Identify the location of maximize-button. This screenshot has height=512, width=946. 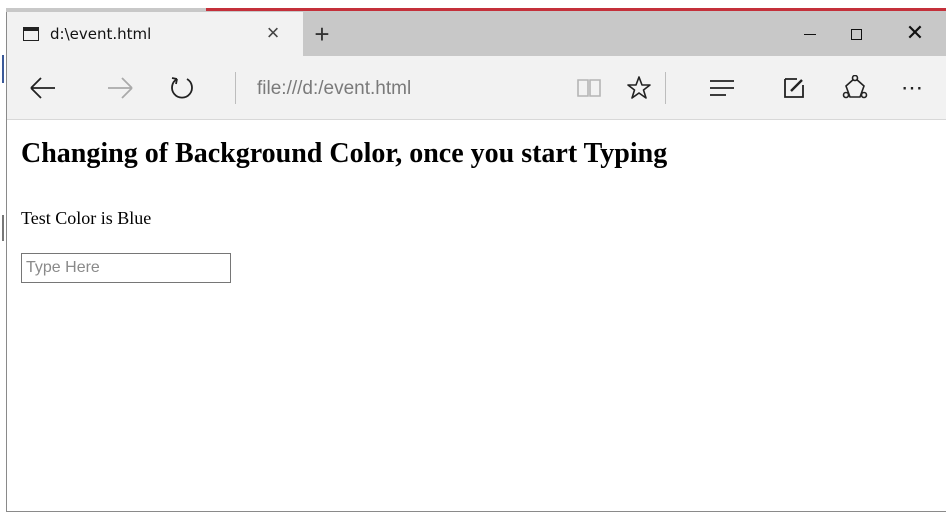
(856, 34).